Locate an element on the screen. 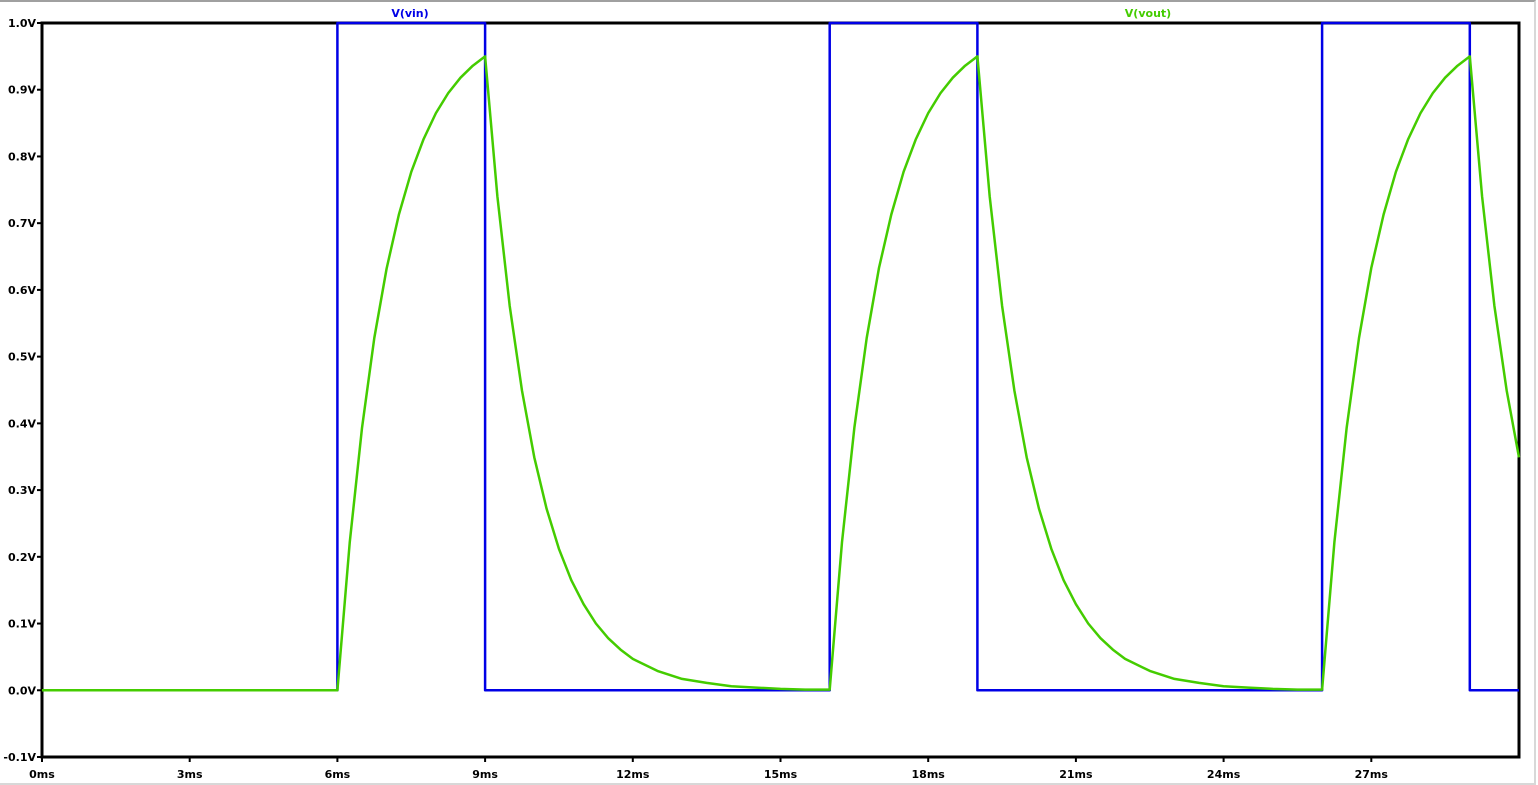 The height and width of the screenshot is (785, 1538). y-tick-label: 0.1V is located at coordinates (22, 624).